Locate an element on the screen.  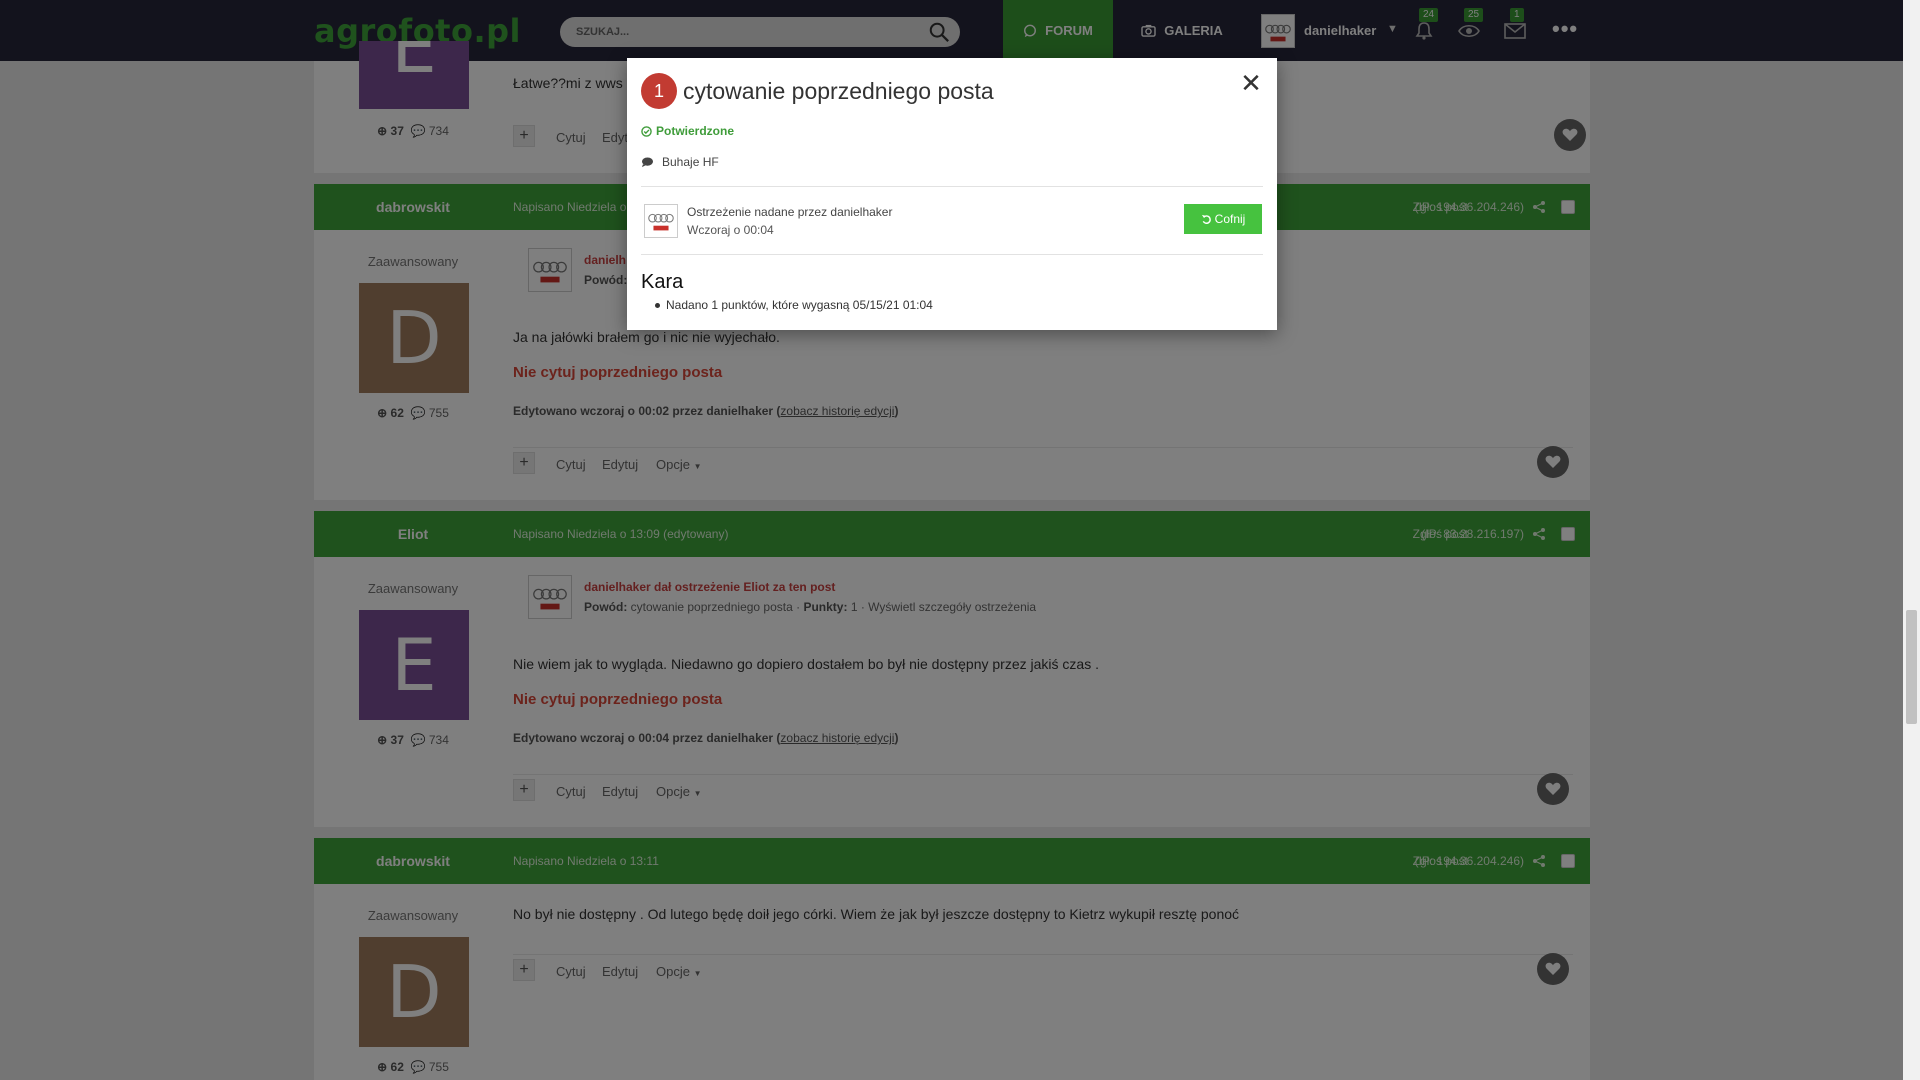
check-circle-icon is located at coordinates (646, 131).